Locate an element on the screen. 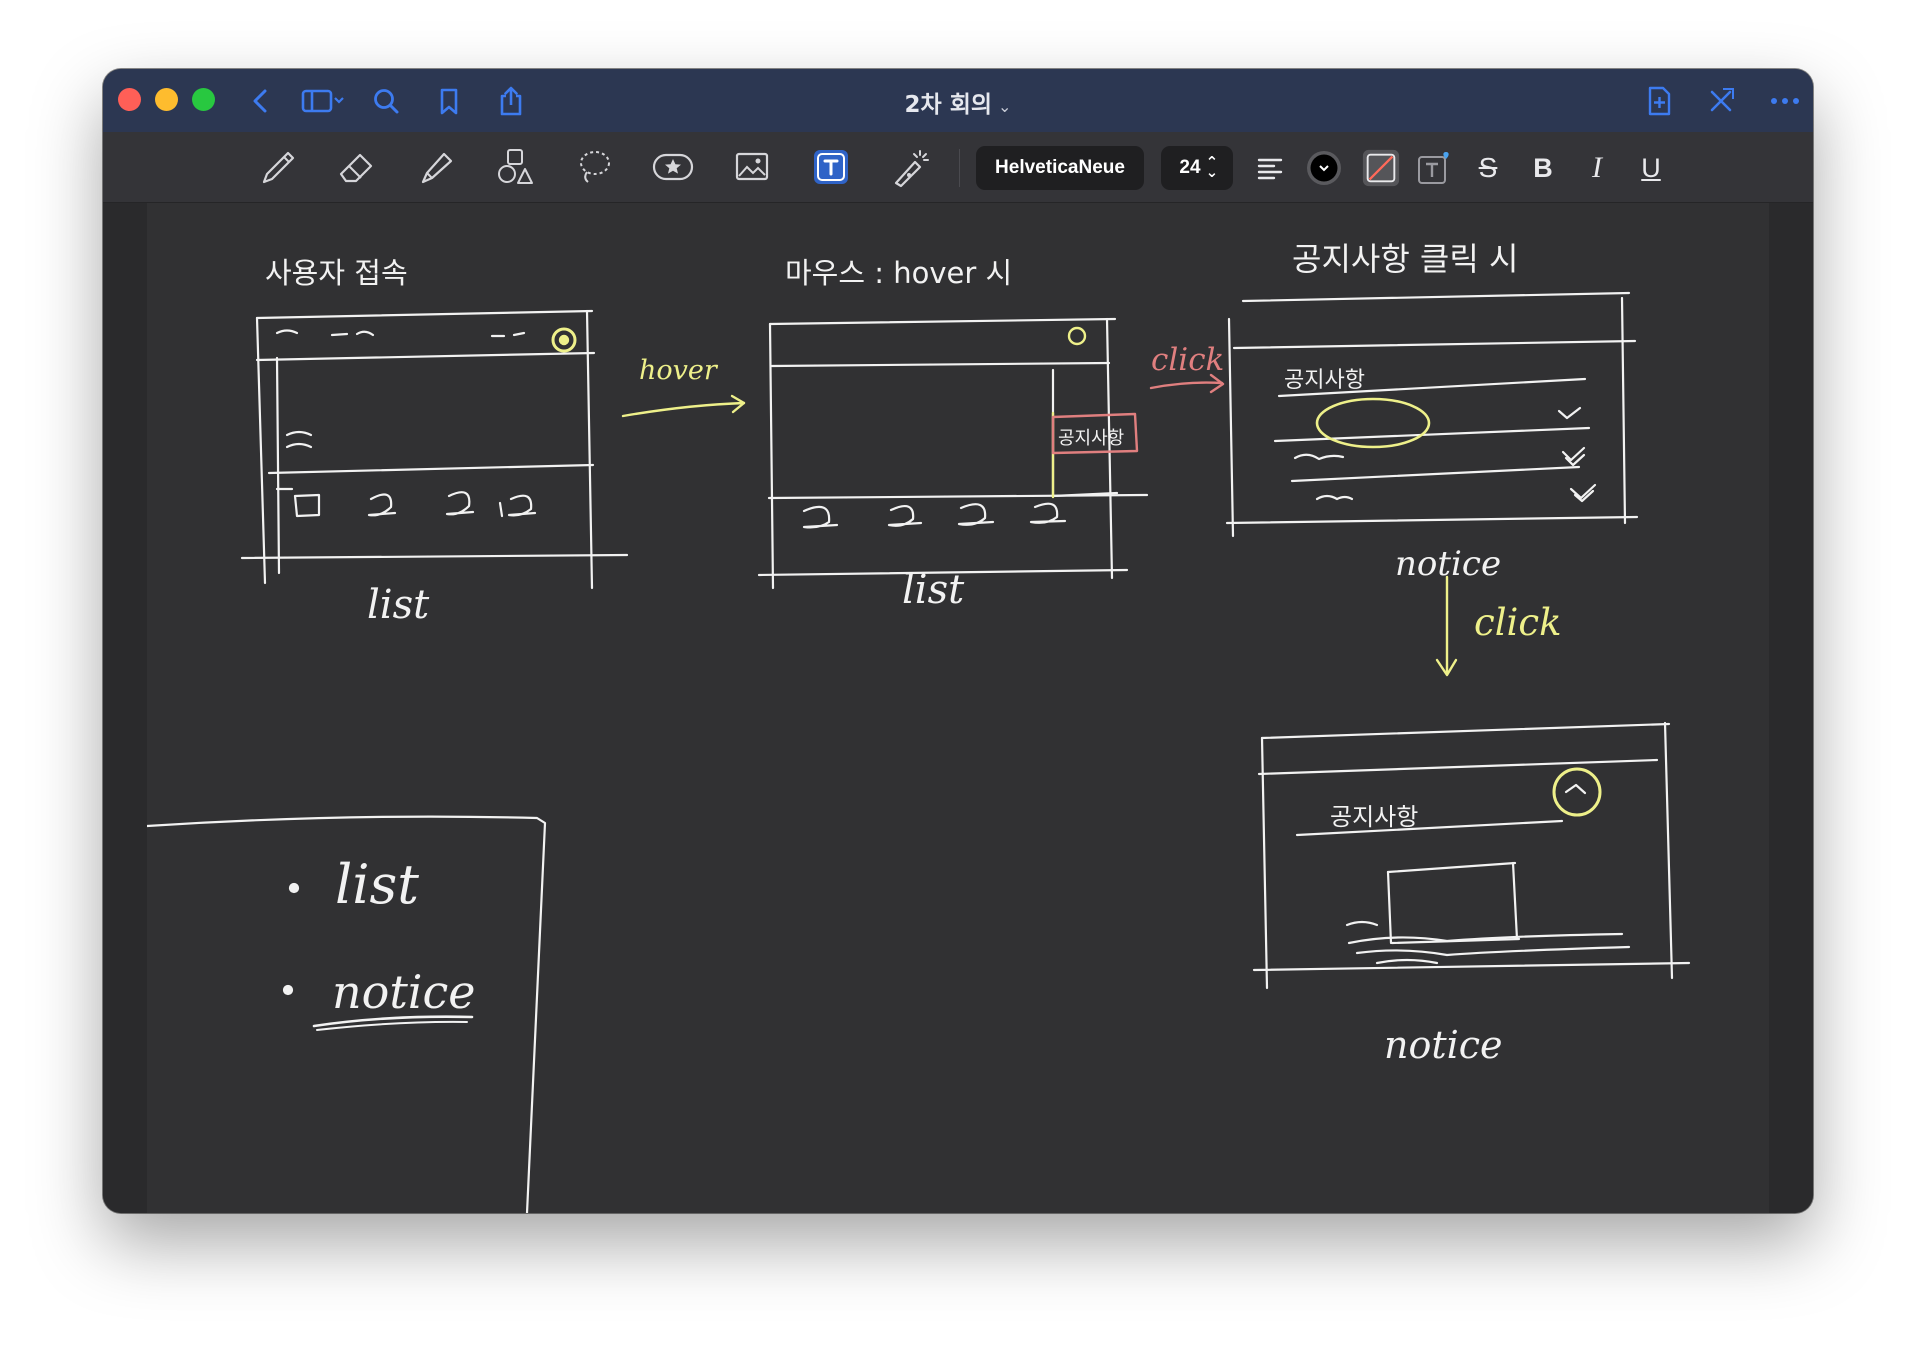 The width and height of the screenshot is (1916, 1350). text-tool-icon is located at coordinates (831, 167).